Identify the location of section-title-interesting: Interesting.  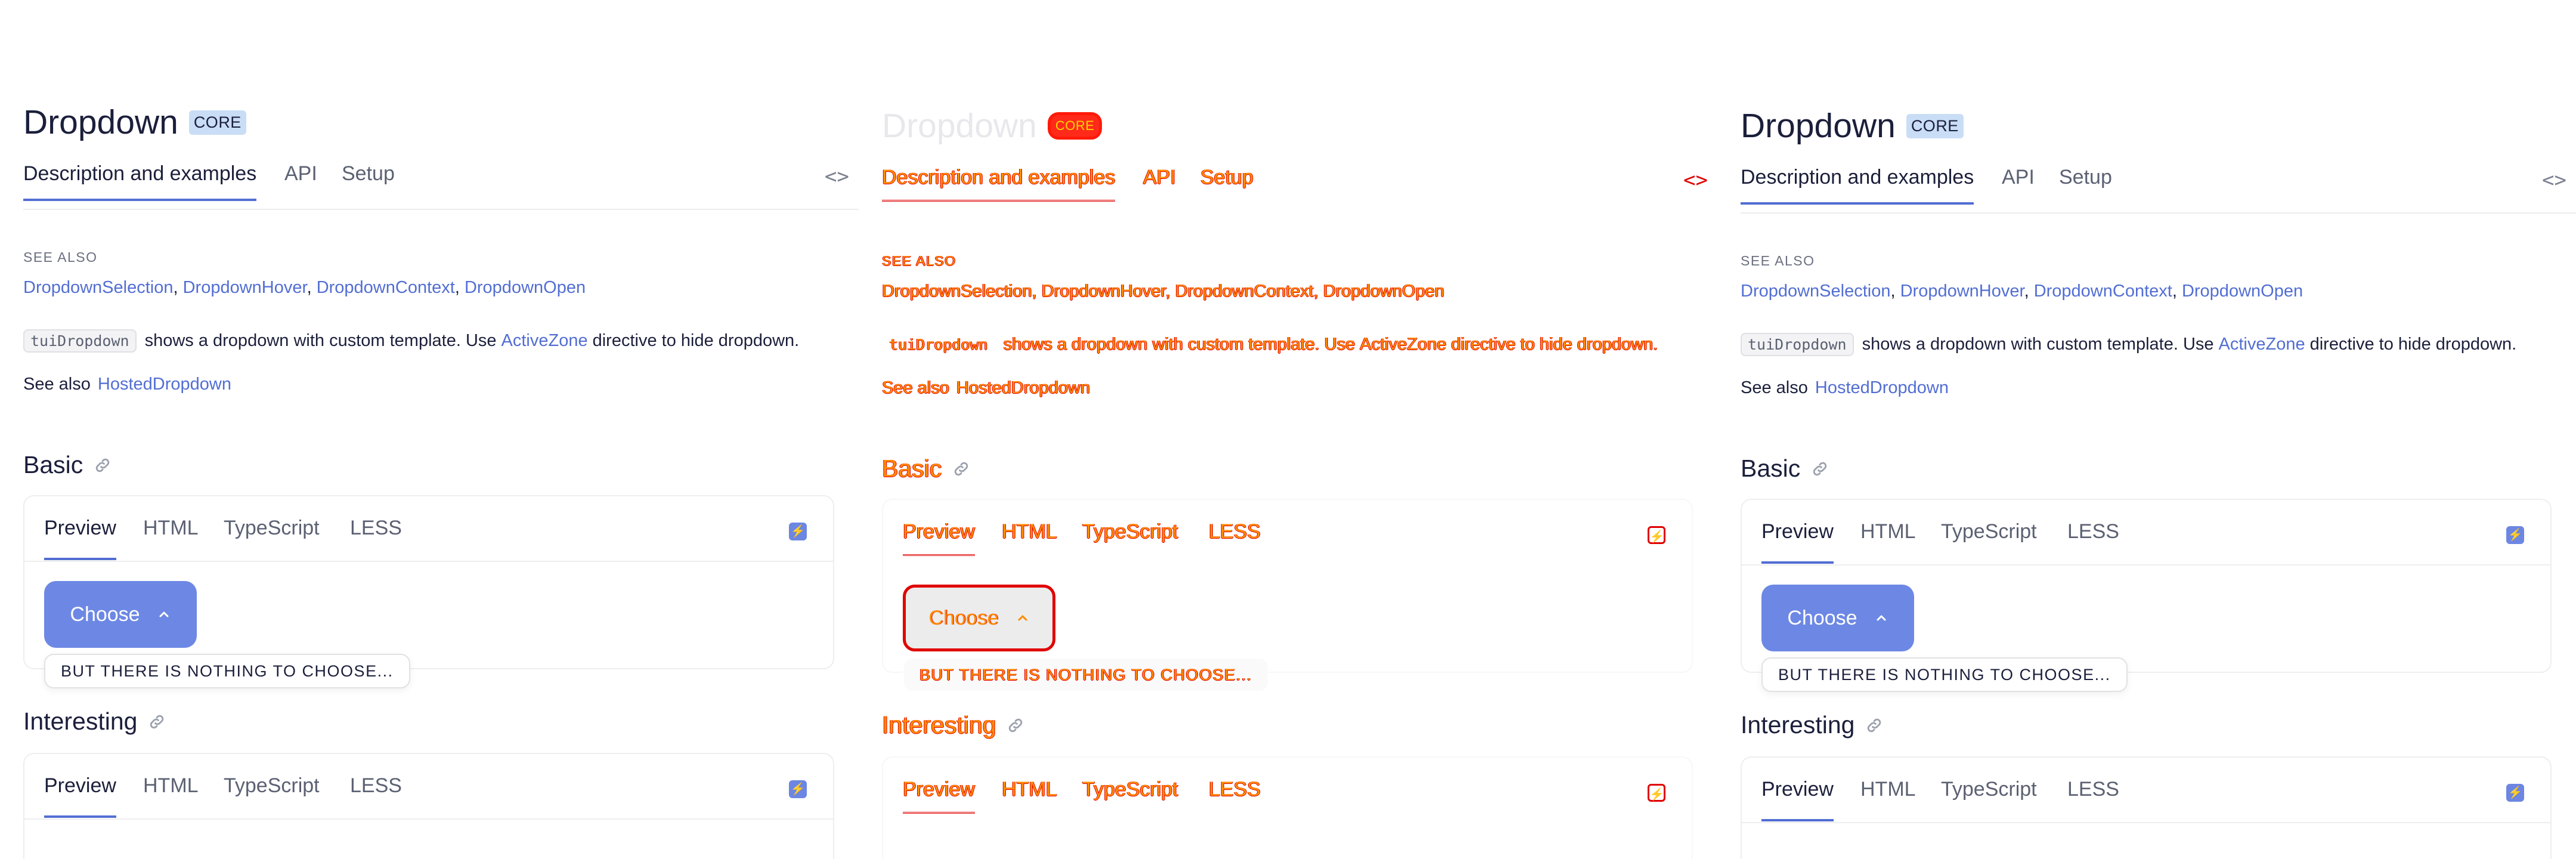
(953, 725).